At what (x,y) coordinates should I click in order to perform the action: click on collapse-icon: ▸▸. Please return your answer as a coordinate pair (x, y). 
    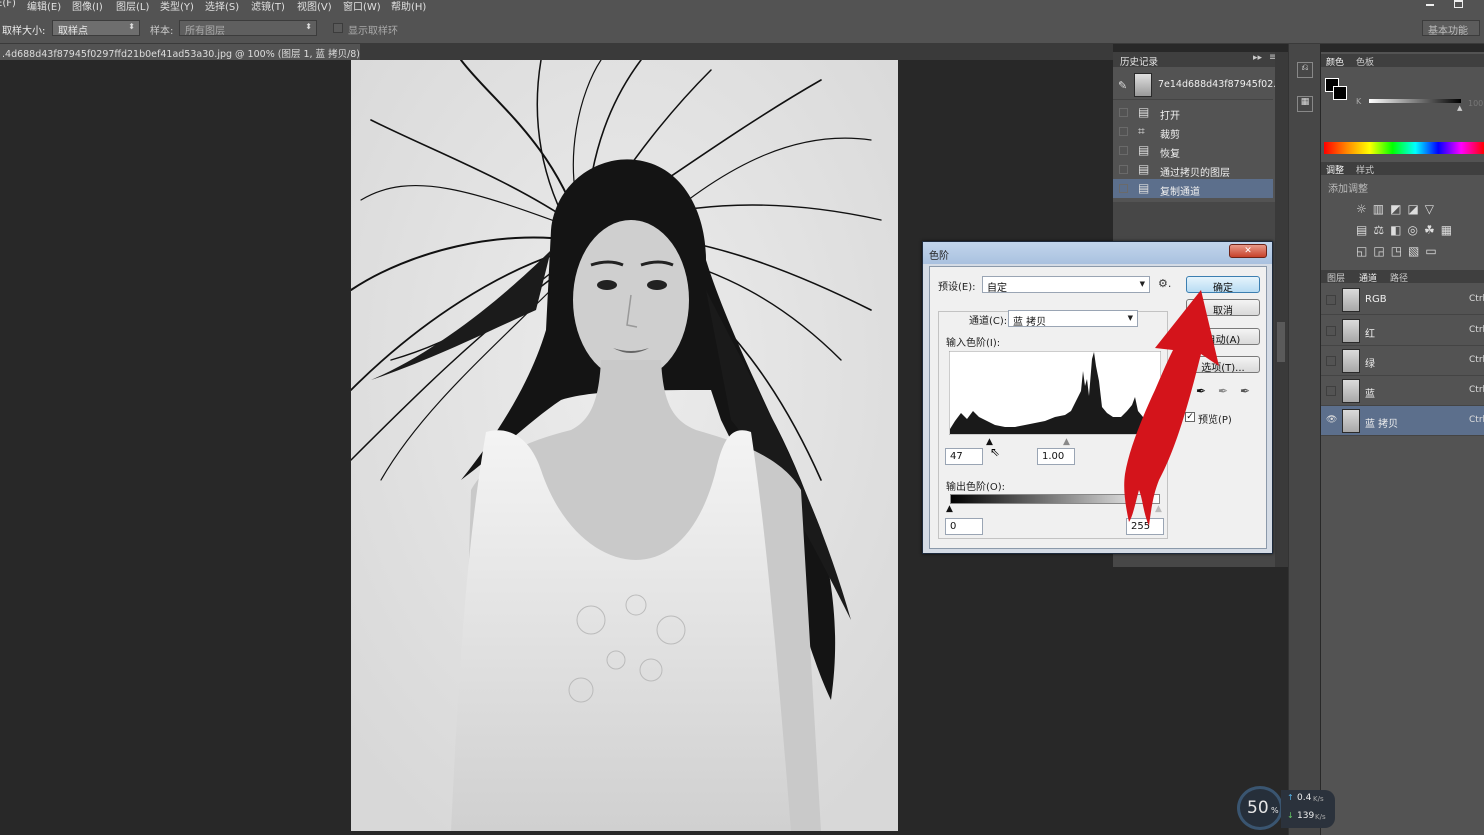
    Looking at the image, I should click on (1257, 58).